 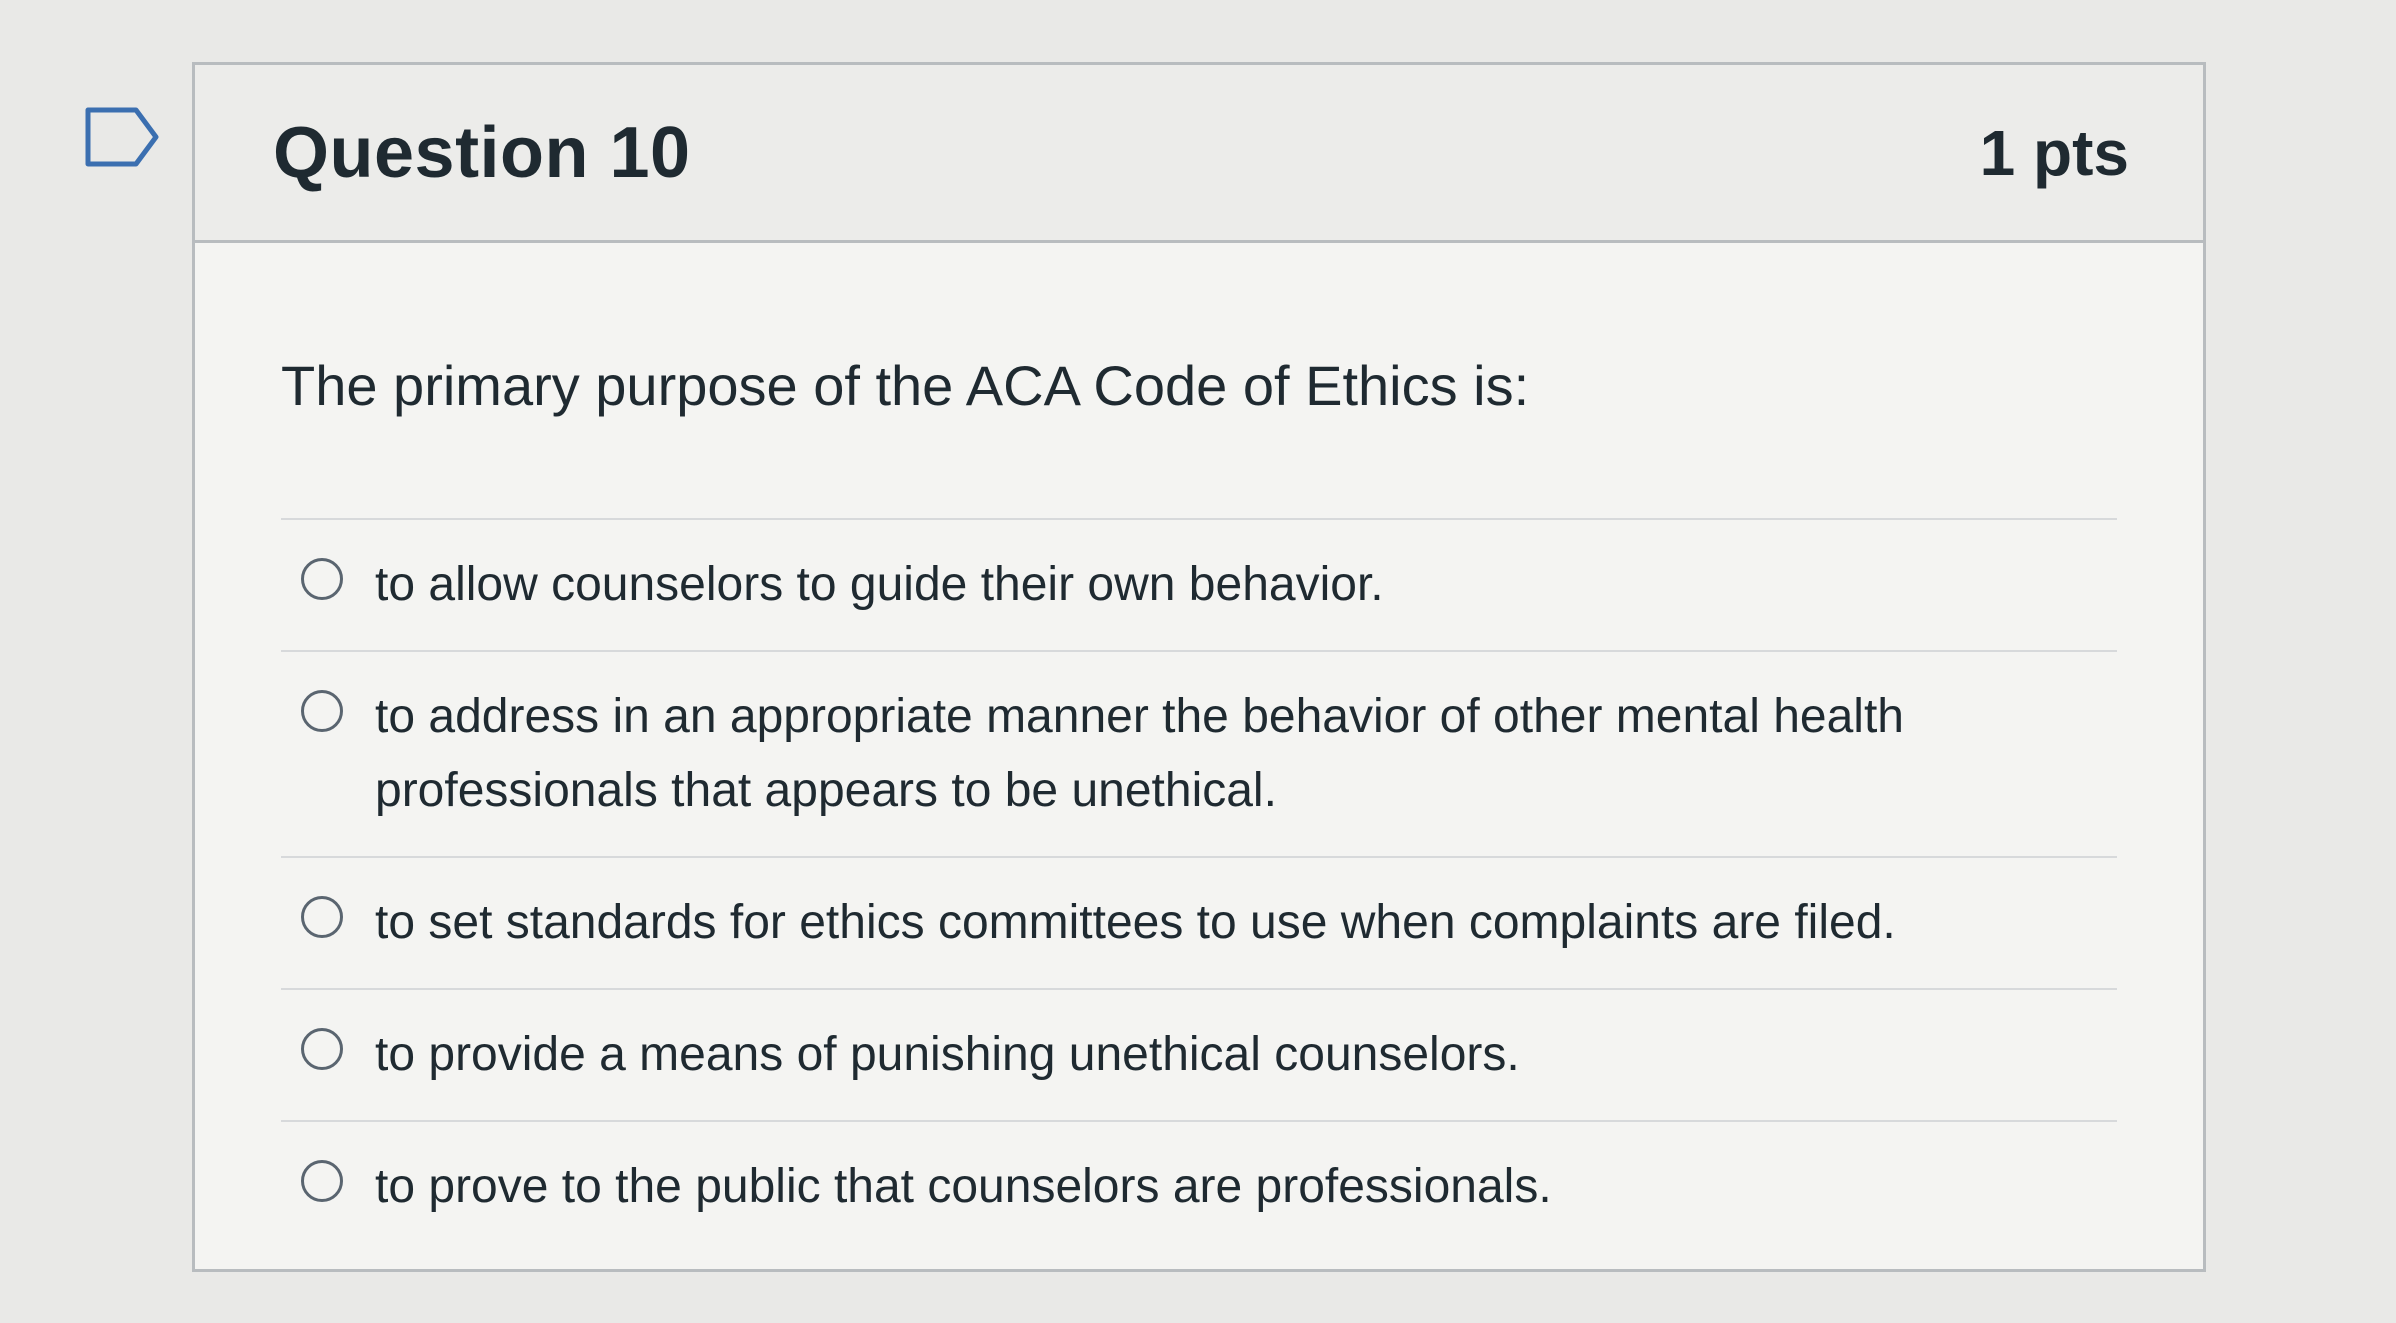 I want to click on question-header: Question 10 1 pts, so click(x=1199, y=154).